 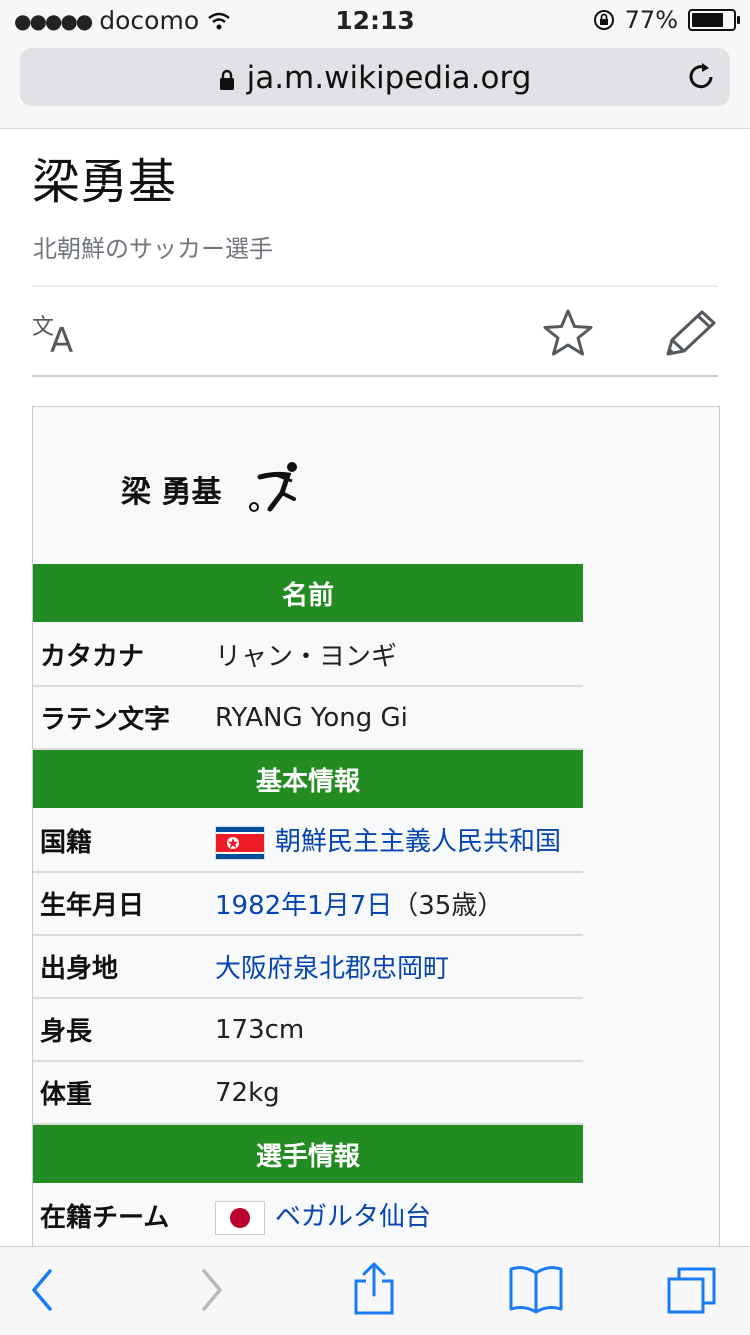 What do you see at coordinates (701, 76) in the screenshot?
I see `reload-icon` at bounding box center [701, 76].